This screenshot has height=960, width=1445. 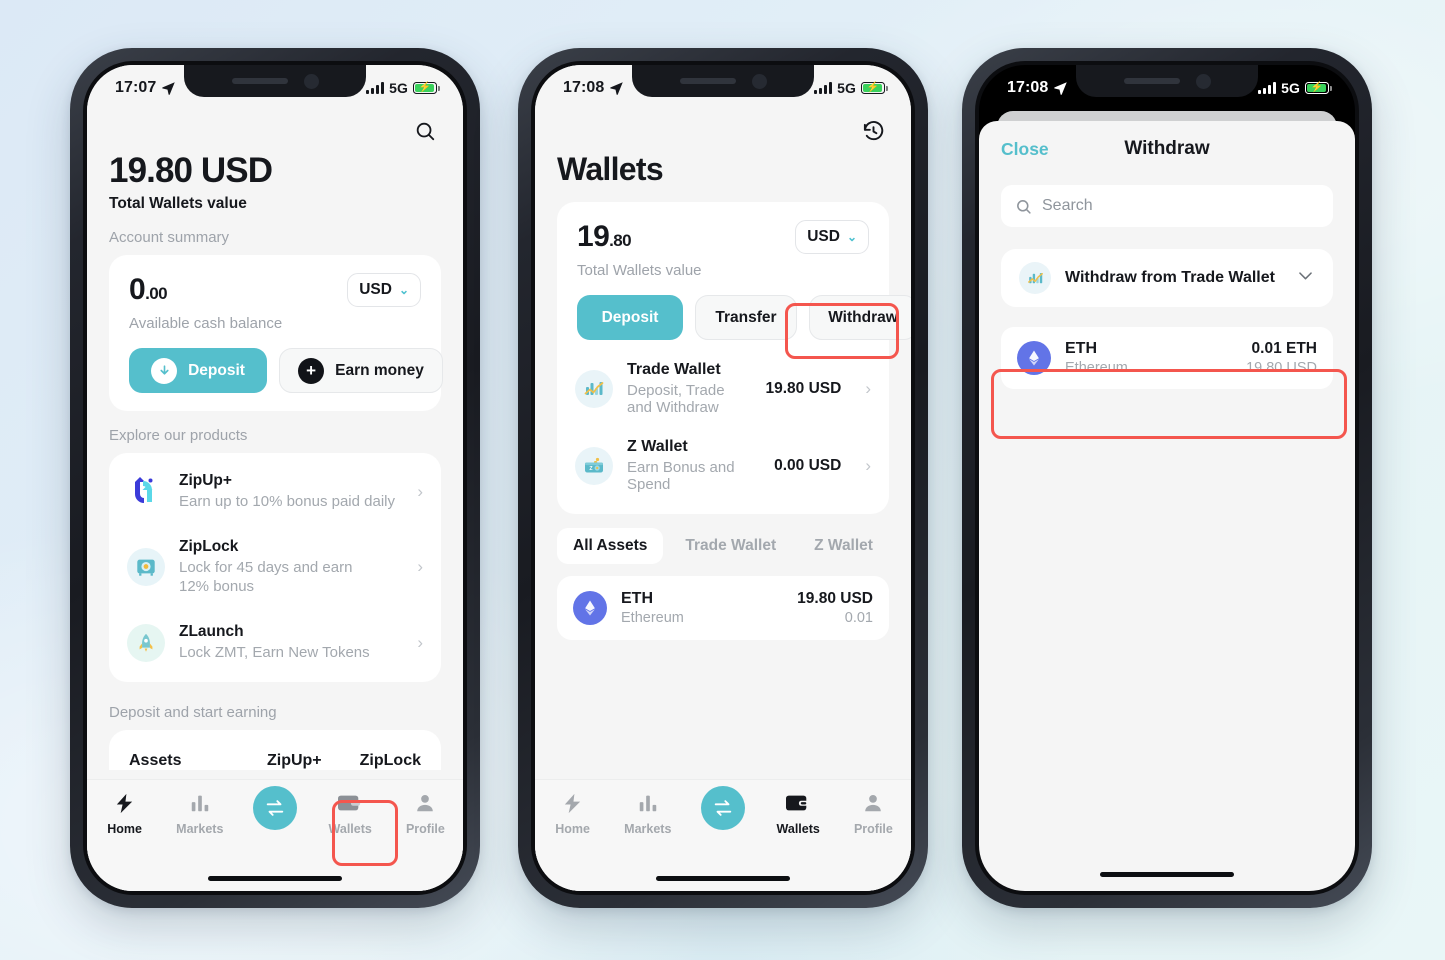 I want to click on wallet-desc: Earn Bonus and Spend, so click(x=681, y=476).